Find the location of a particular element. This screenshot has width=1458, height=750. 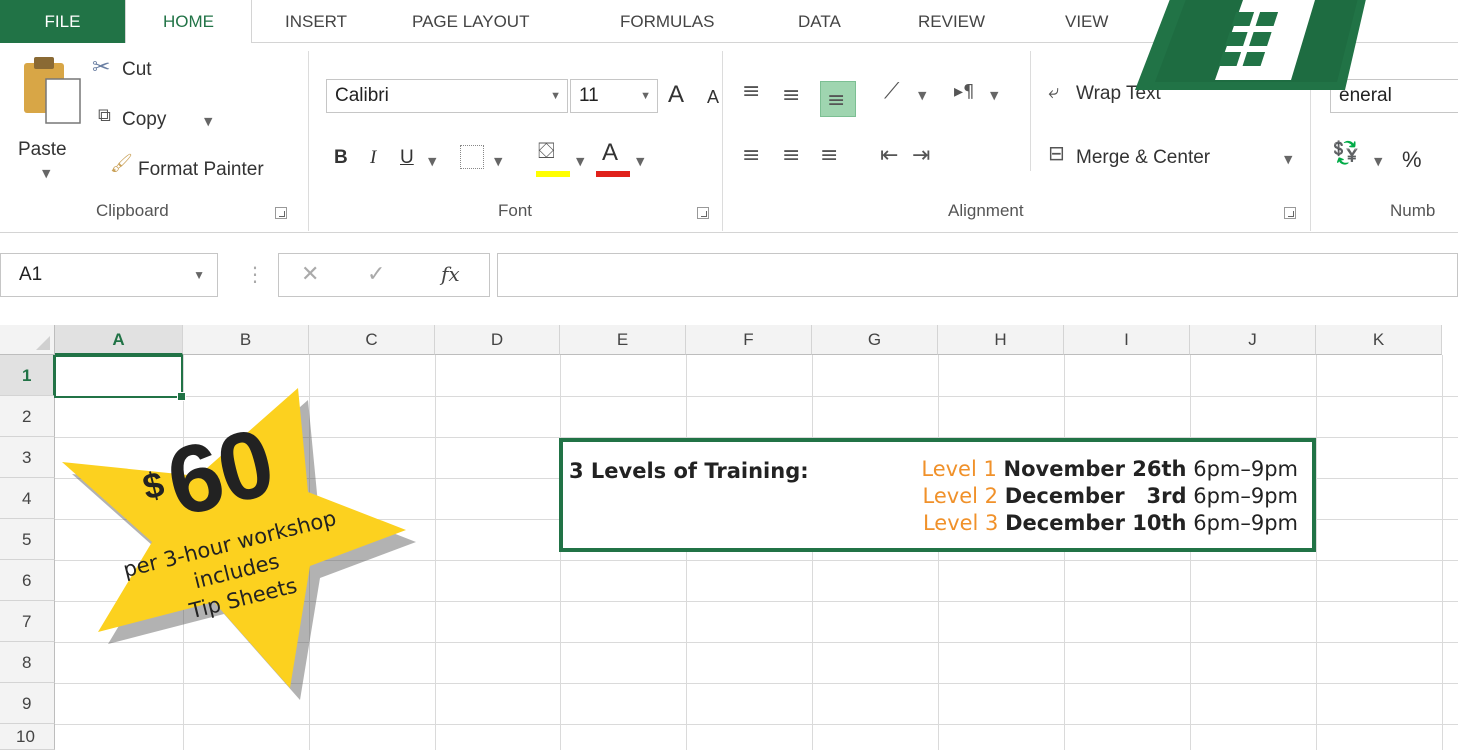

column-header: K is located at coordinates (1379, 340).